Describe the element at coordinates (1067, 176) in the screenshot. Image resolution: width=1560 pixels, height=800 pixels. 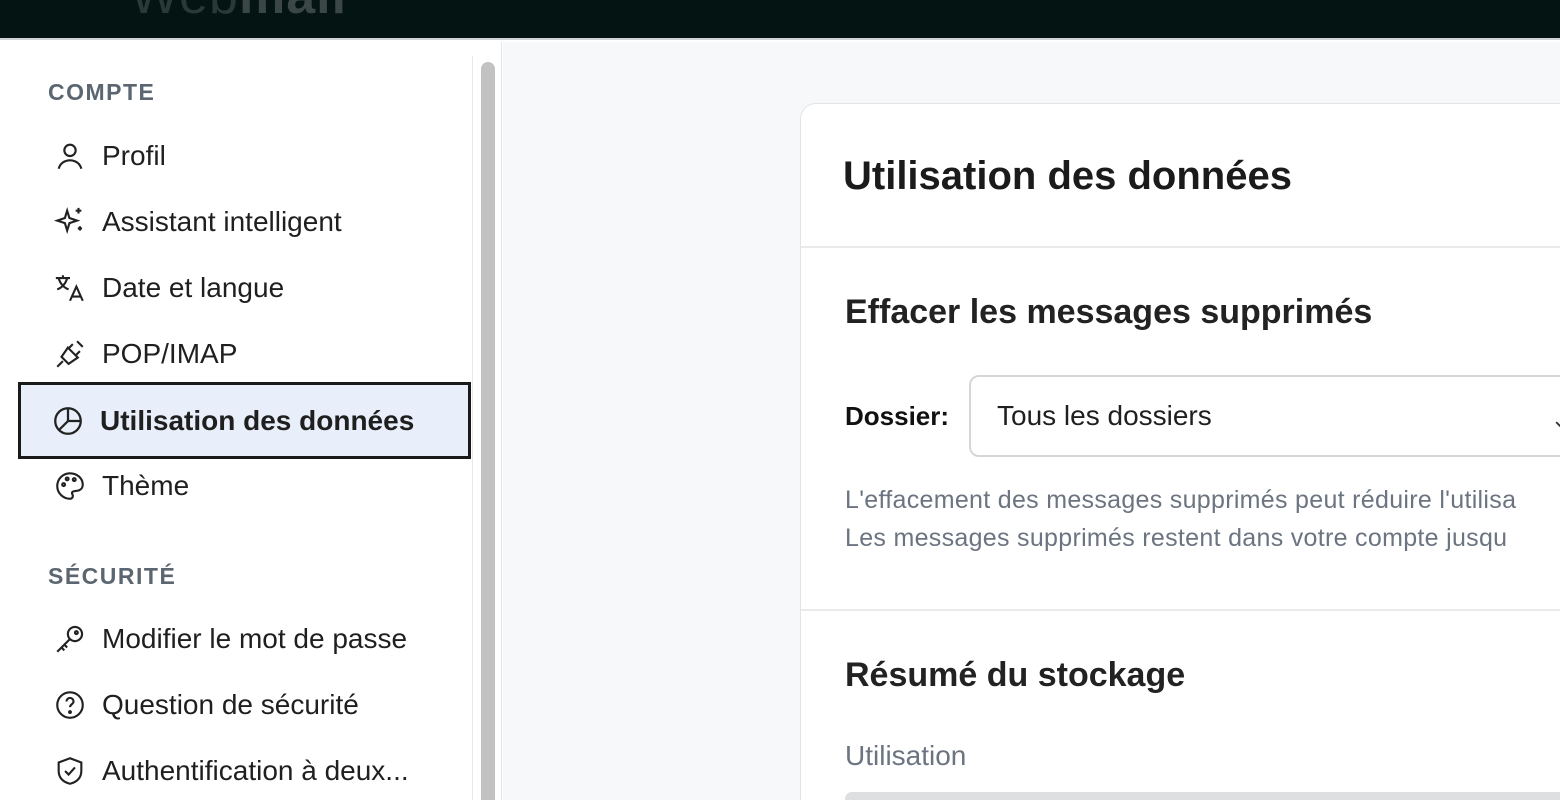
I see `page-title: Utilisation des données` at that location.